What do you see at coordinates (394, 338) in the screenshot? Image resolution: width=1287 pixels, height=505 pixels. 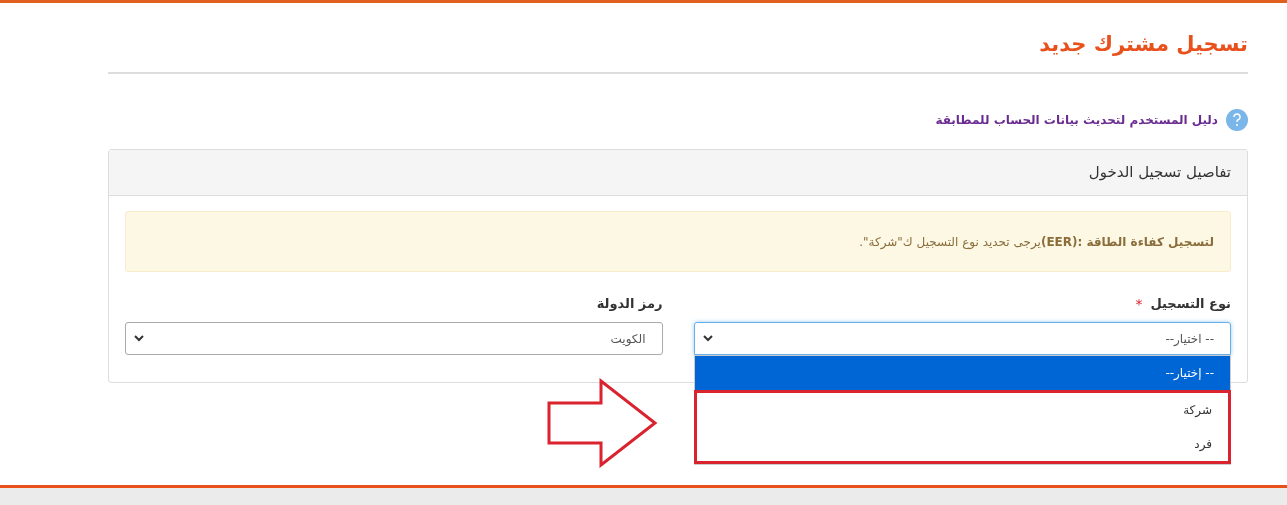 I see `select-field: الكويت` at bounding box center [394, 338].